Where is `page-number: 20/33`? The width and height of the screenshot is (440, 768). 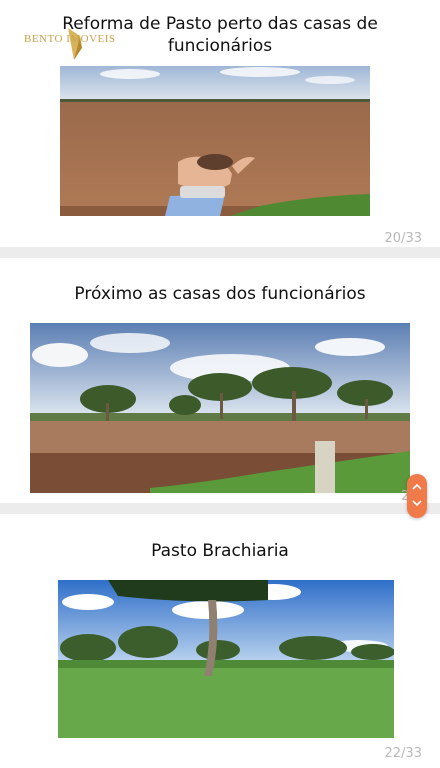
page-number: 20/33 is located at coordinates (403, 238).